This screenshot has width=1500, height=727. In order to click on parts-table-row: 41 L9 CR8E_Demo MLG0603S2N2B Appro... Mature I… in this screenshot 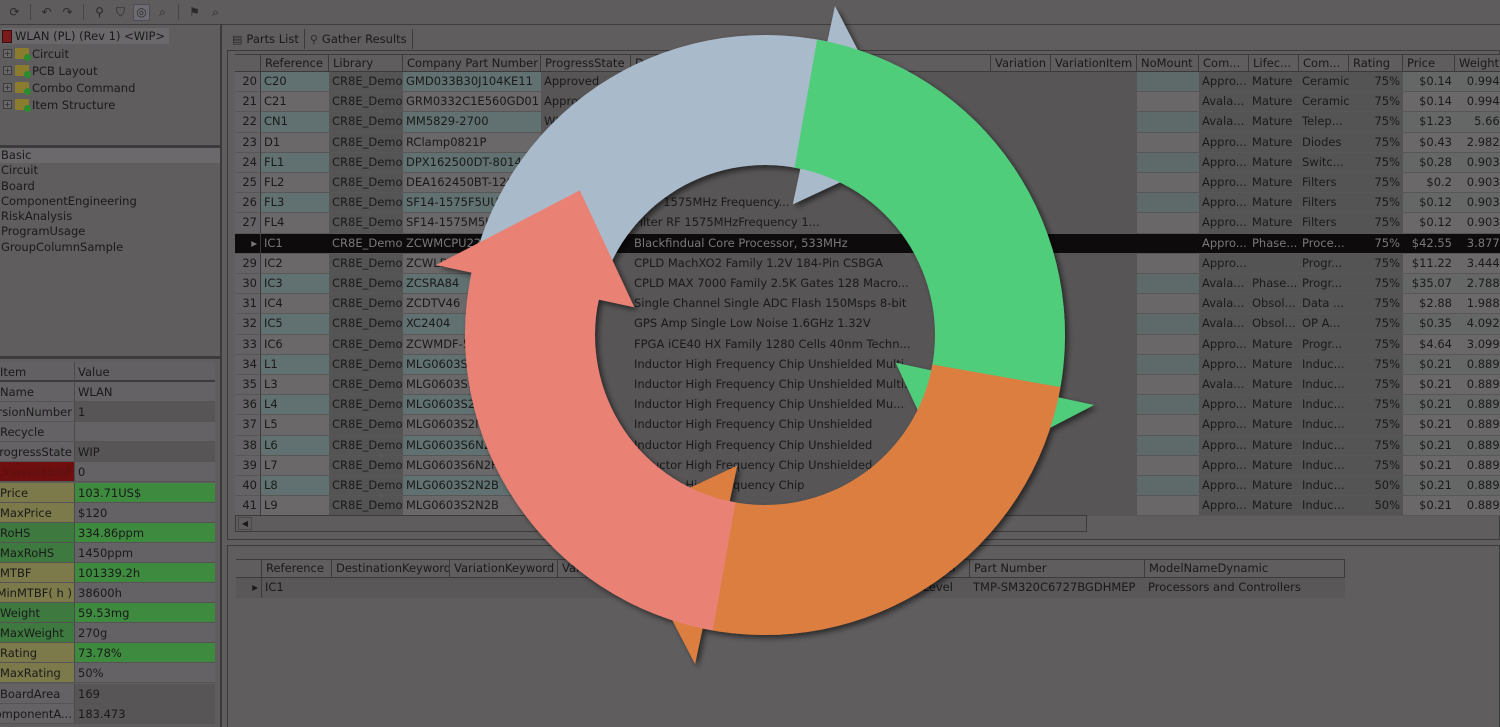, I will do `click(867, 506)`.